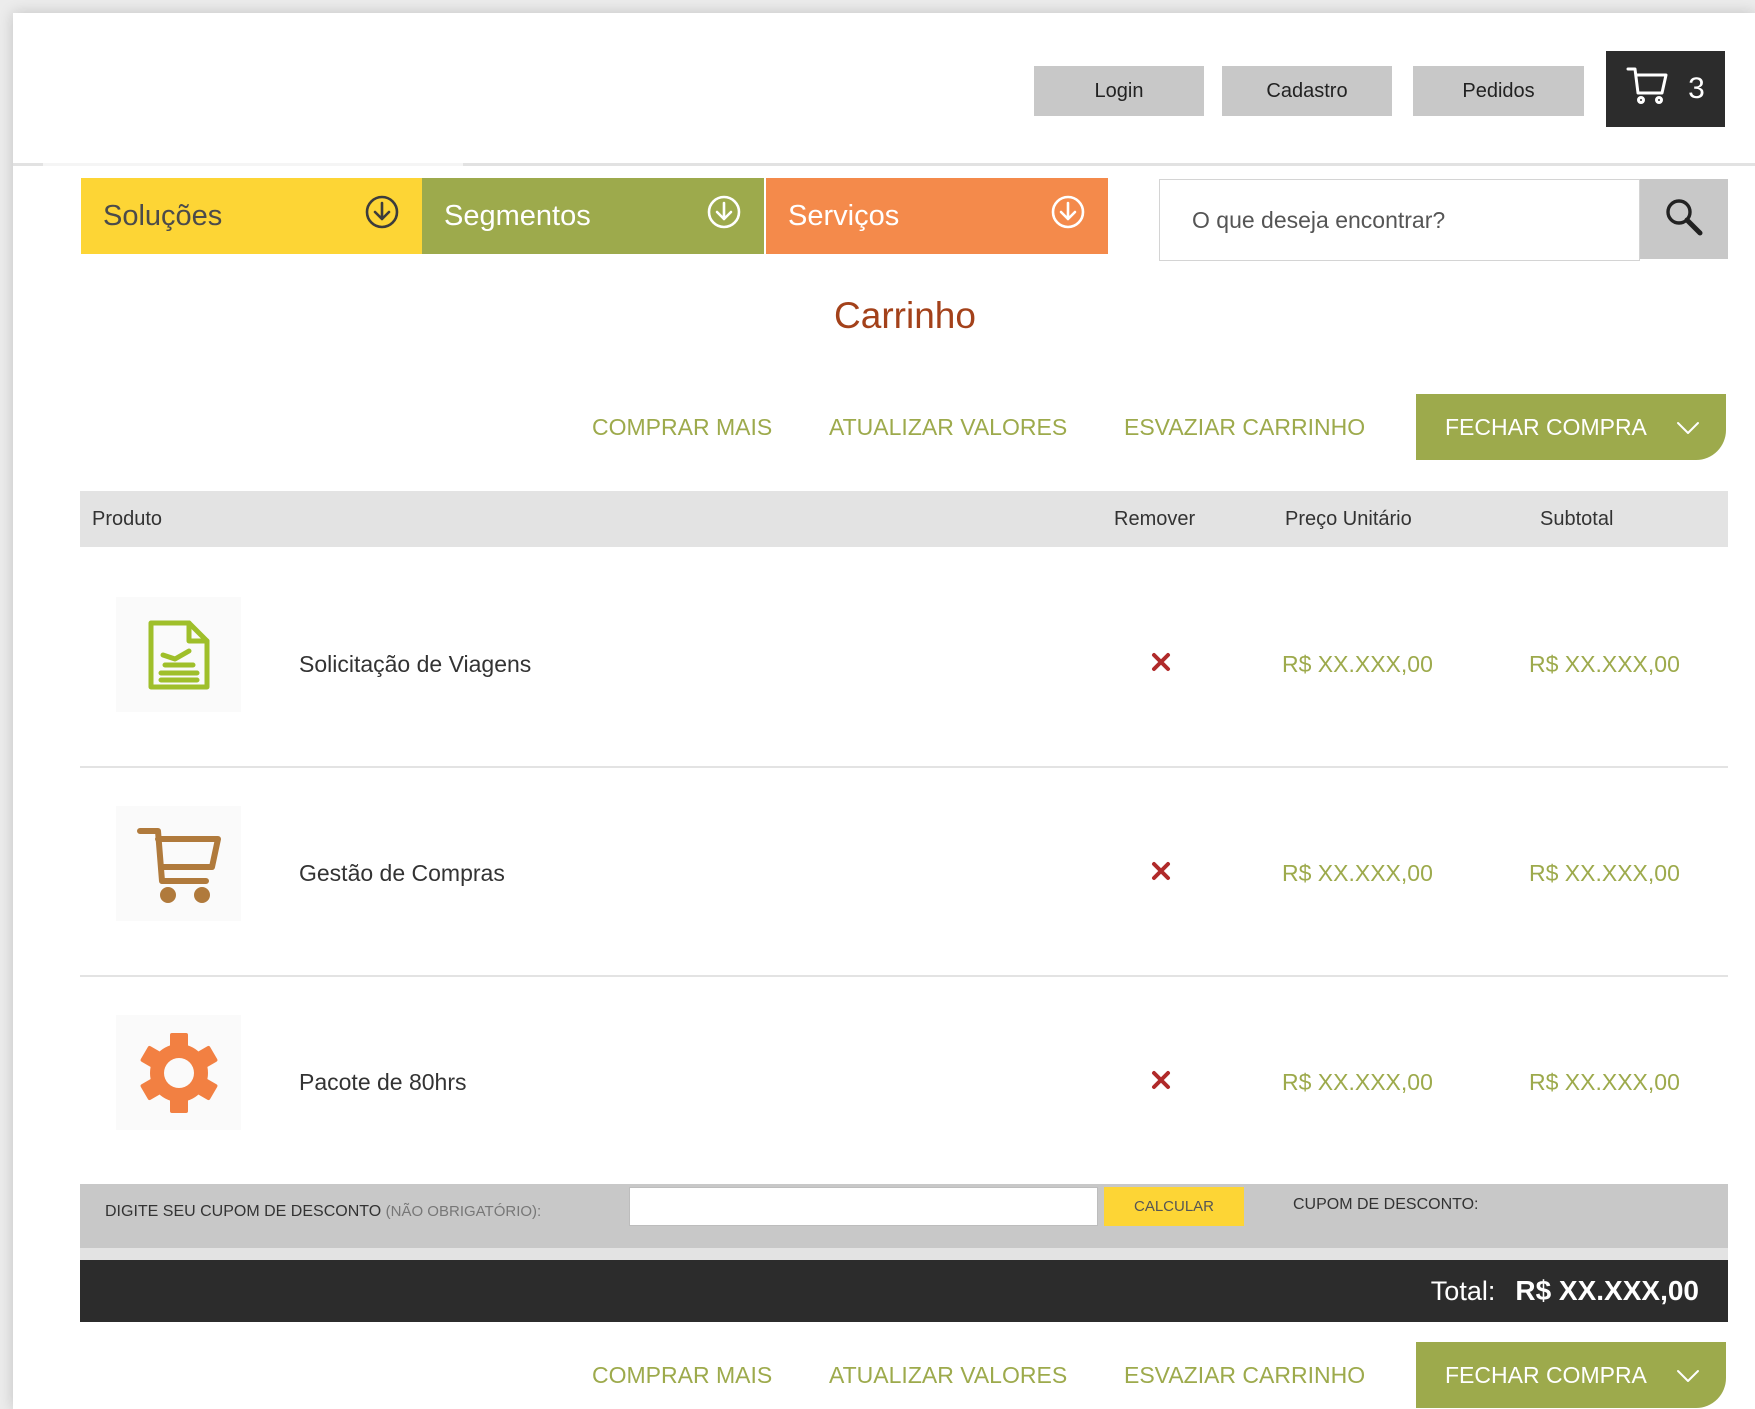 This screenshot has width=1755, height=1409. Describe the element at coordinates (904, 519) in the screenshot. I see `cart-table-header: Produto Remover Preço Unitário Subtotal` at that location.